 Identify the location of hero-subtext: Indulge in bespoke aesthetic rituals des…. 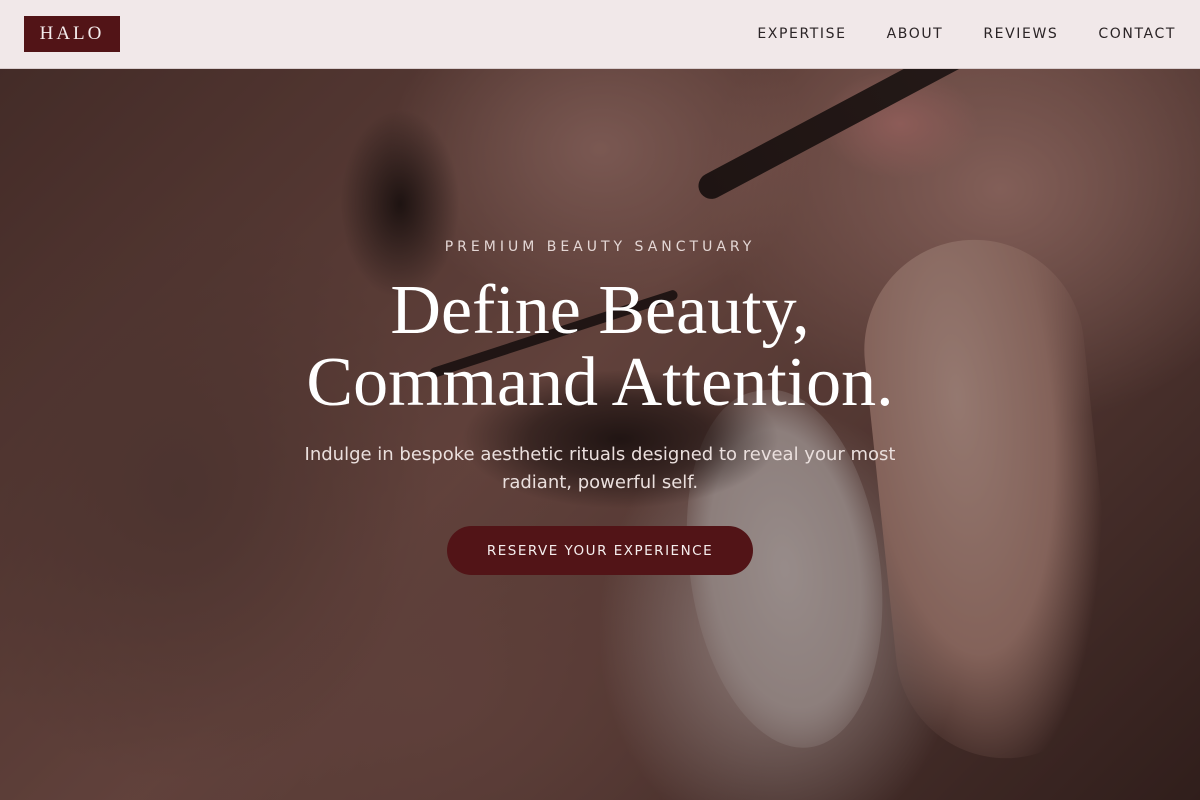
(600, 468).